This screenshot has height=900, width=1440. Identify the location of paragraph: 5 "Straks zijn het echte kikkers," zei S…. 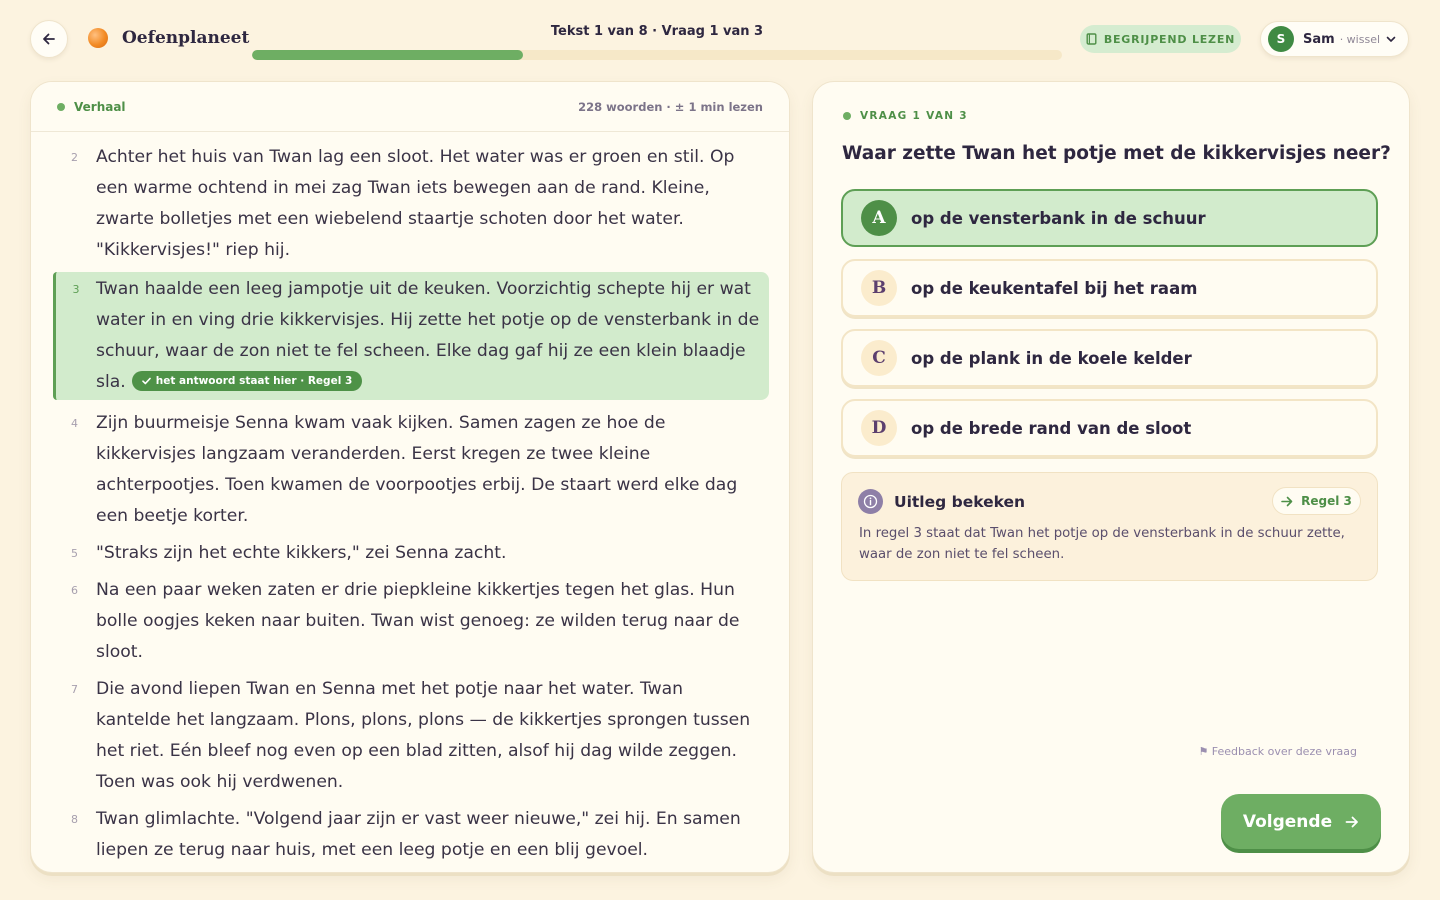
(411, 553).